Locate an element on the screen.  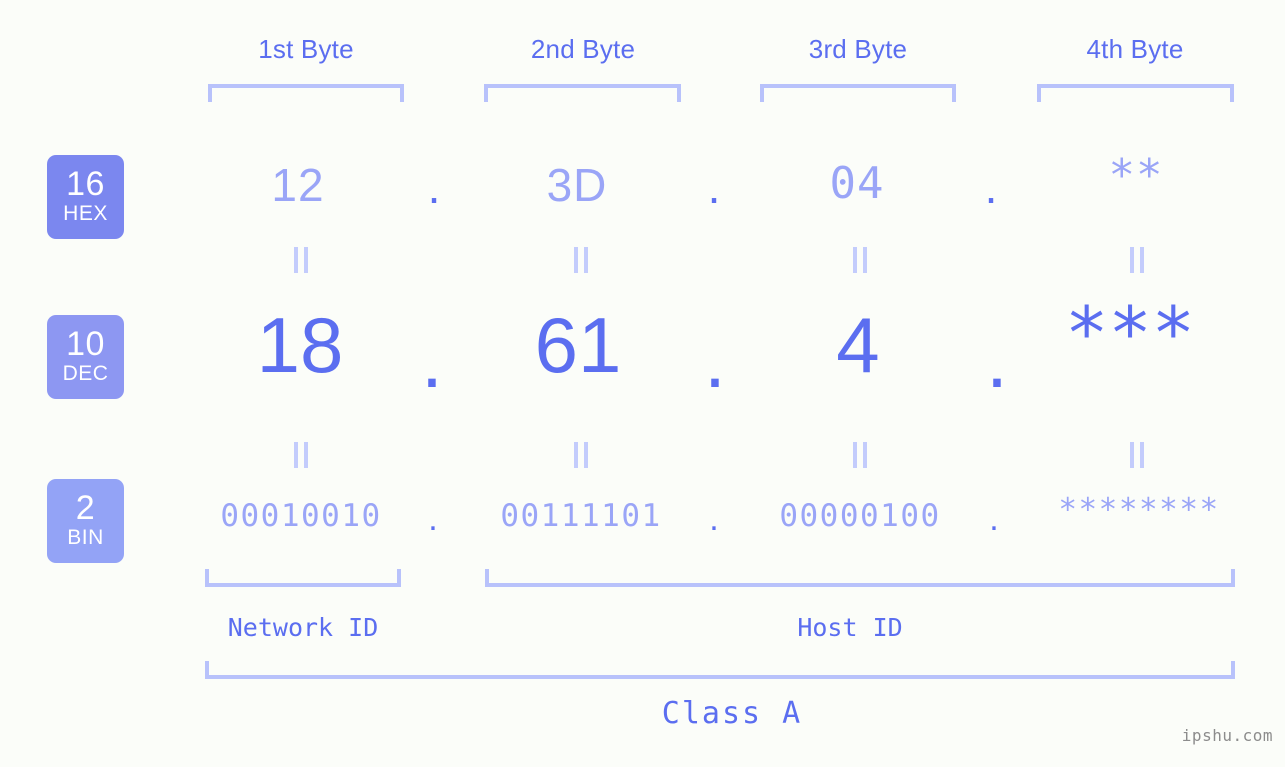
base-badge-hex-label: HEX is located at coordinates (85, 214).